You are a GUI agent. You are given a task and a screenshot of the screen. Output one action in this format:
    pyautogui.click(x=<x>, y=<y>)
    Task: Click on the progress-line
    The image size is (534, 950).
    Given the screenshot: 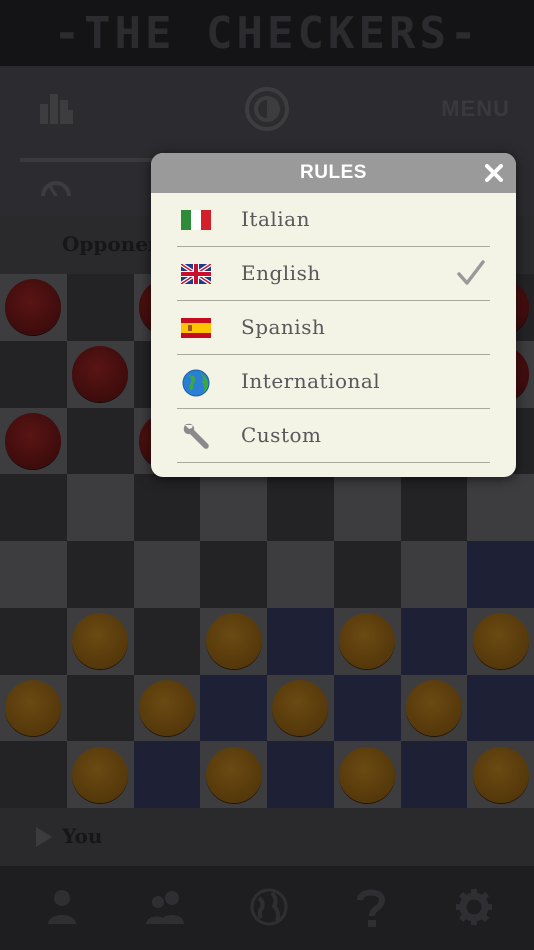 What is the action you would take?
    pyautogui.click(x=90, y=160)
    